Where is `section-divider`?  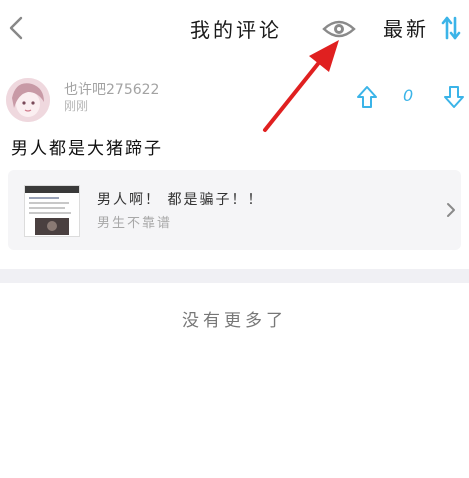 section-divider is located at coordinates (234, 276).